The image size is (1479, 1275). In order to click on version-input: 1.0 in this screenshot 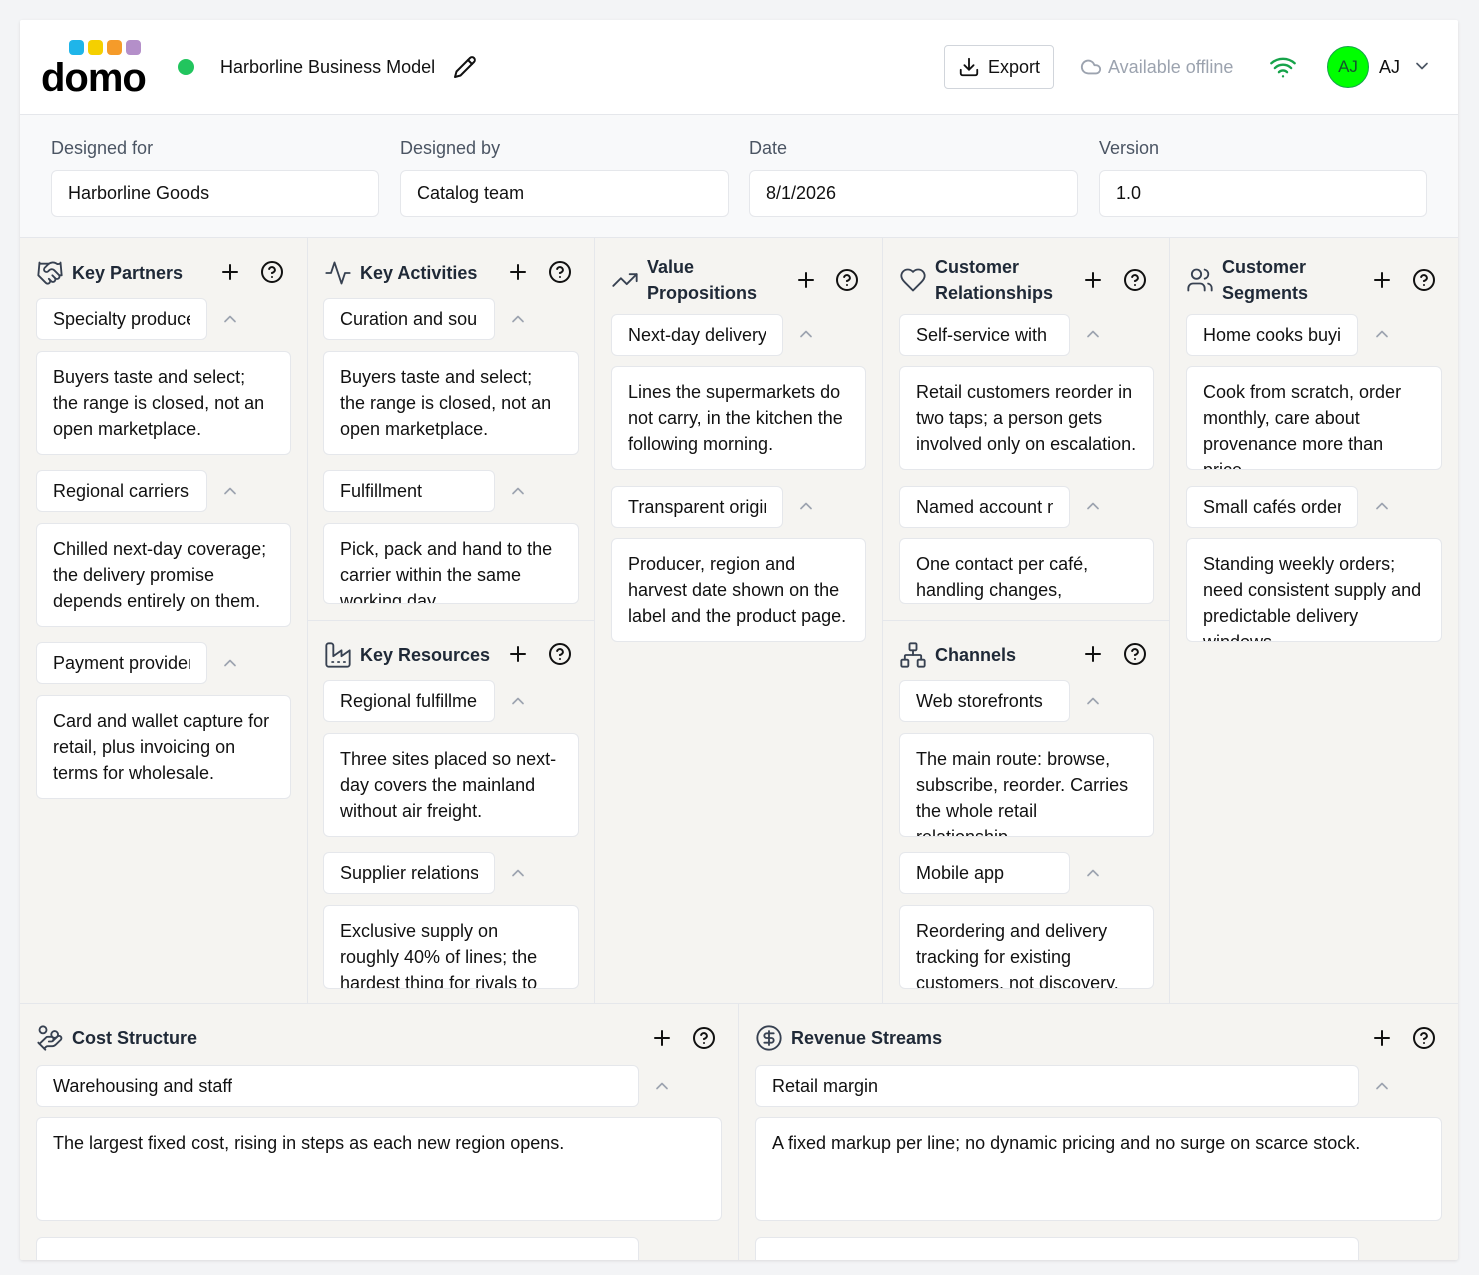, I will do `click(1263, 193)`.